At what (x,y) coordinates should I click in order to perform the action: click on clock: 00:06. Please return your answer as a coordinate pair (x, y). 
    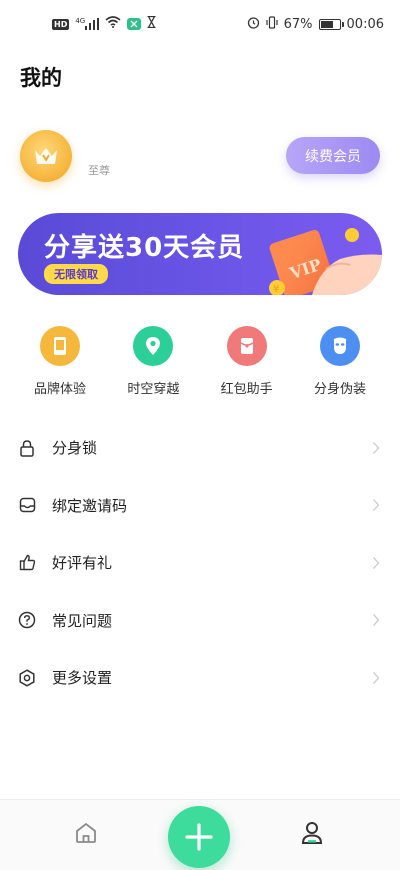
    Looking at the image, I should click on (365, 24).